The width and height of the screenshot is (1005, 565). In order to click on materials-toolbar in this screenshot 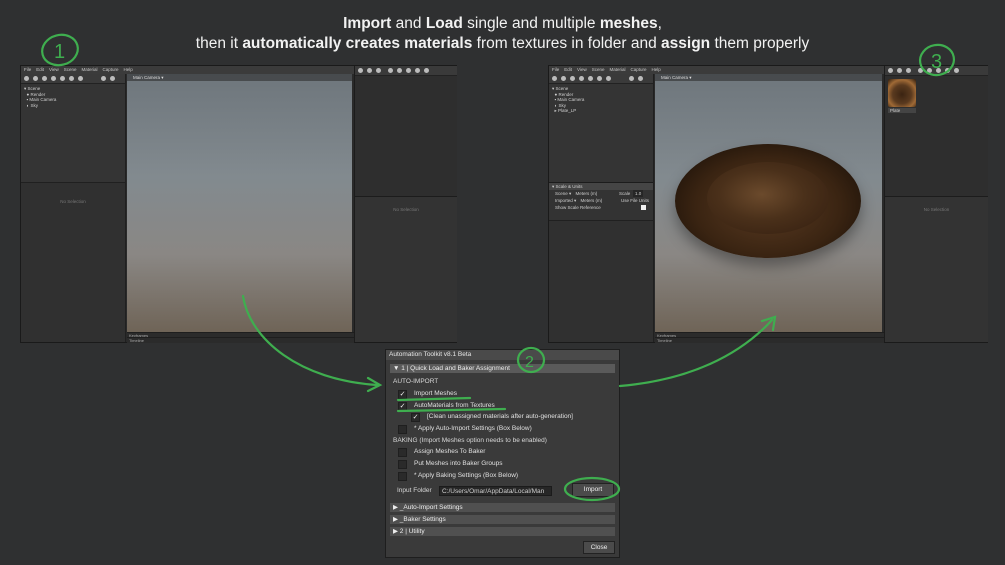, I will do `click(936, 71)`.